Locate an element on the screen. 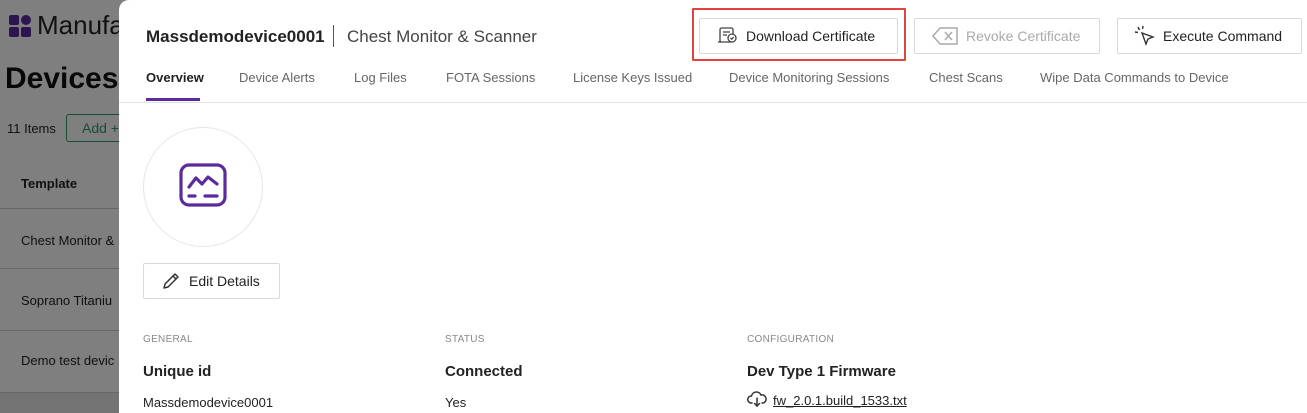  device-template-title: Chest Monitor & Scanner is located at coordinates (442, 36).